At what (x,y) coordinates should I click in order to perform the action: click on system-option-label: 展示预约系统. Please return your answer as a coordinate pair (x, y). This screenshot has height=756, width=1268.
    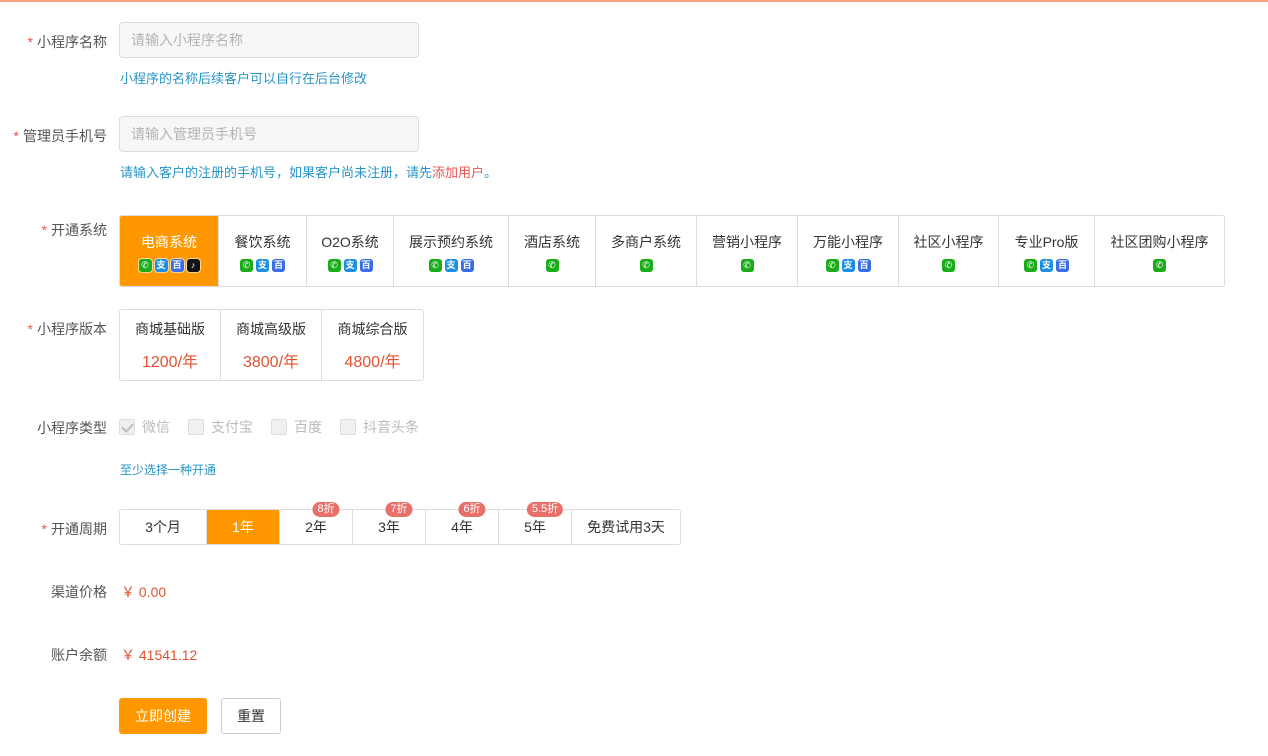
    Looking at the image, I should click on (451, 241).